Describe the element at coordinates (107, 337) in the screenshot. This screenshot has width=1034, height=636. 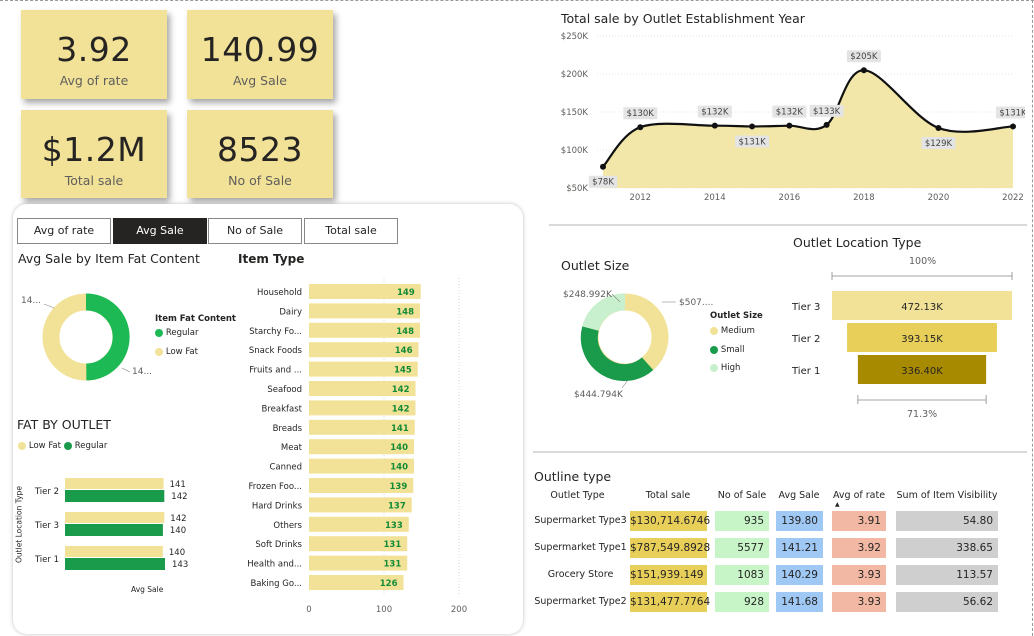
I see `fat-donut-slice-regular` at that location.